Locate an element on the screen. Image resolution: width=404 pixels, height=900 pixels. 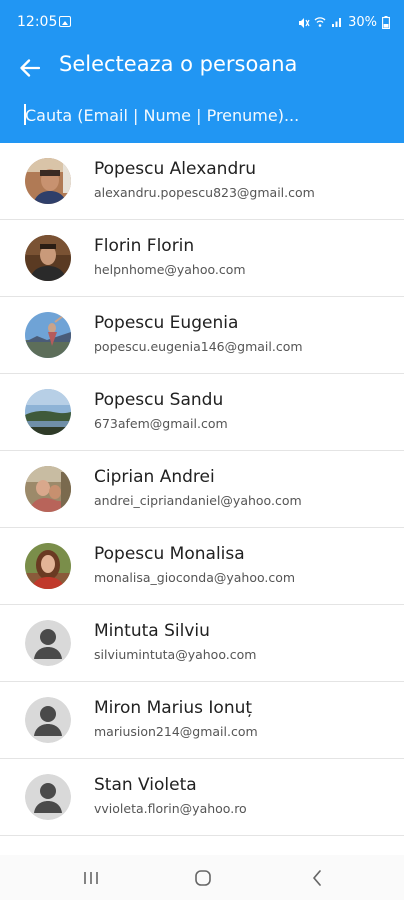
contact-email: helpnhome@yahoo.com is located at coordinates (170, 269).